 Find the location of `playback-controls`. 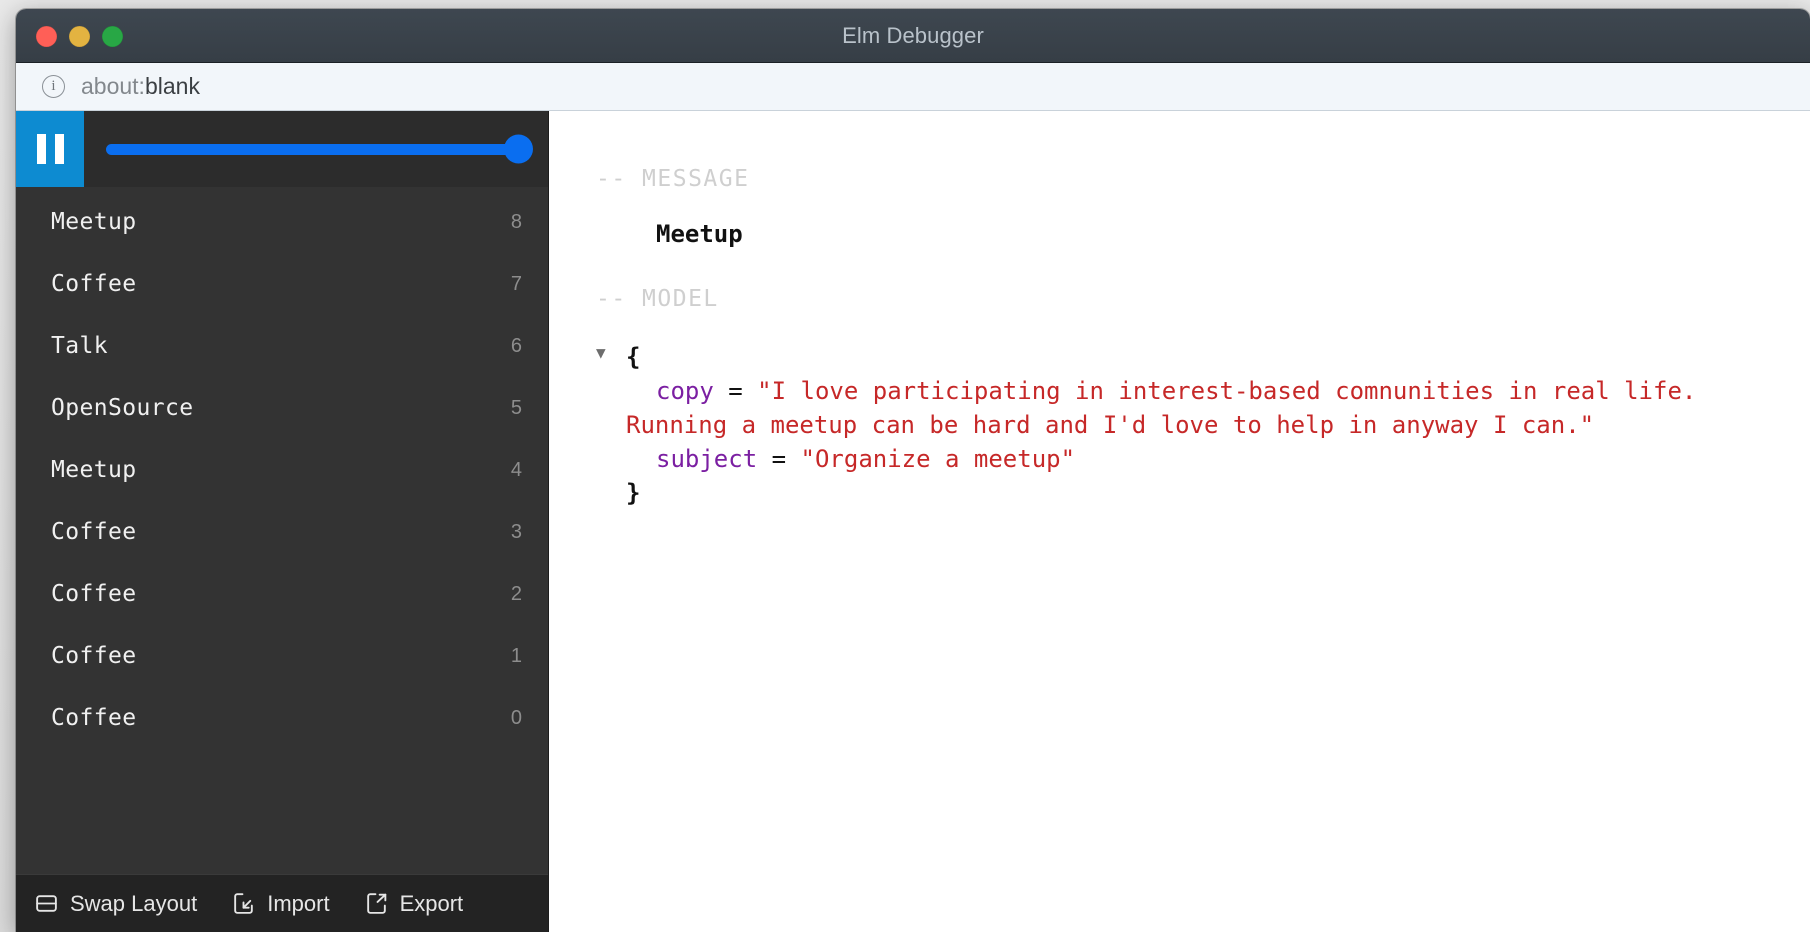

playback-controls is located at coordinates (282, 149).